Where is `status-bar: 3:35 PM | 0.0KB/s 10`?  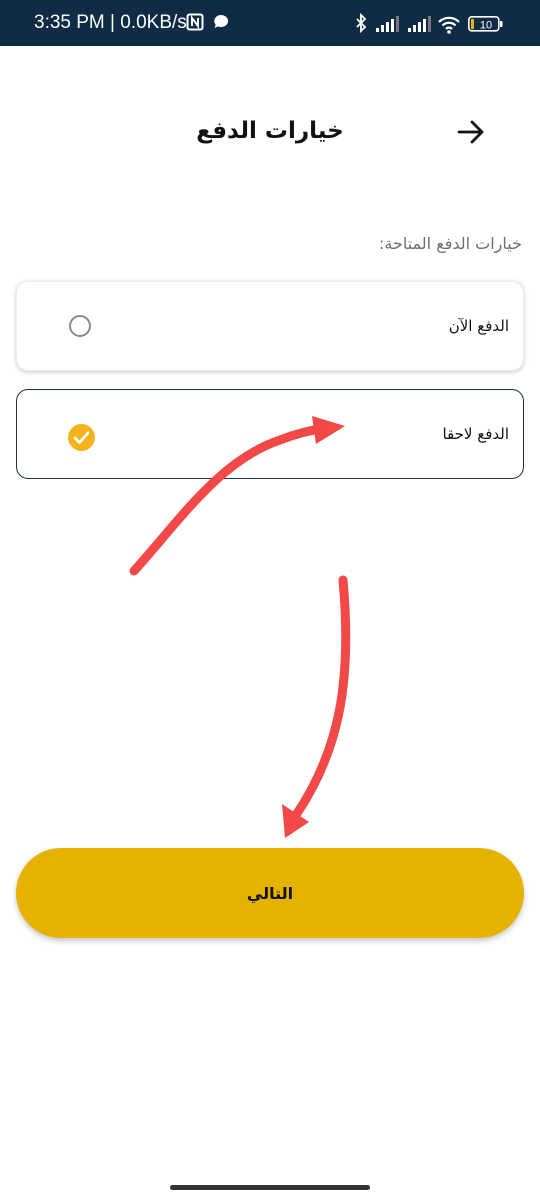
status-bar: 3:35 PM | 0.0KB/s 10 is located at coordinates (270, 23).